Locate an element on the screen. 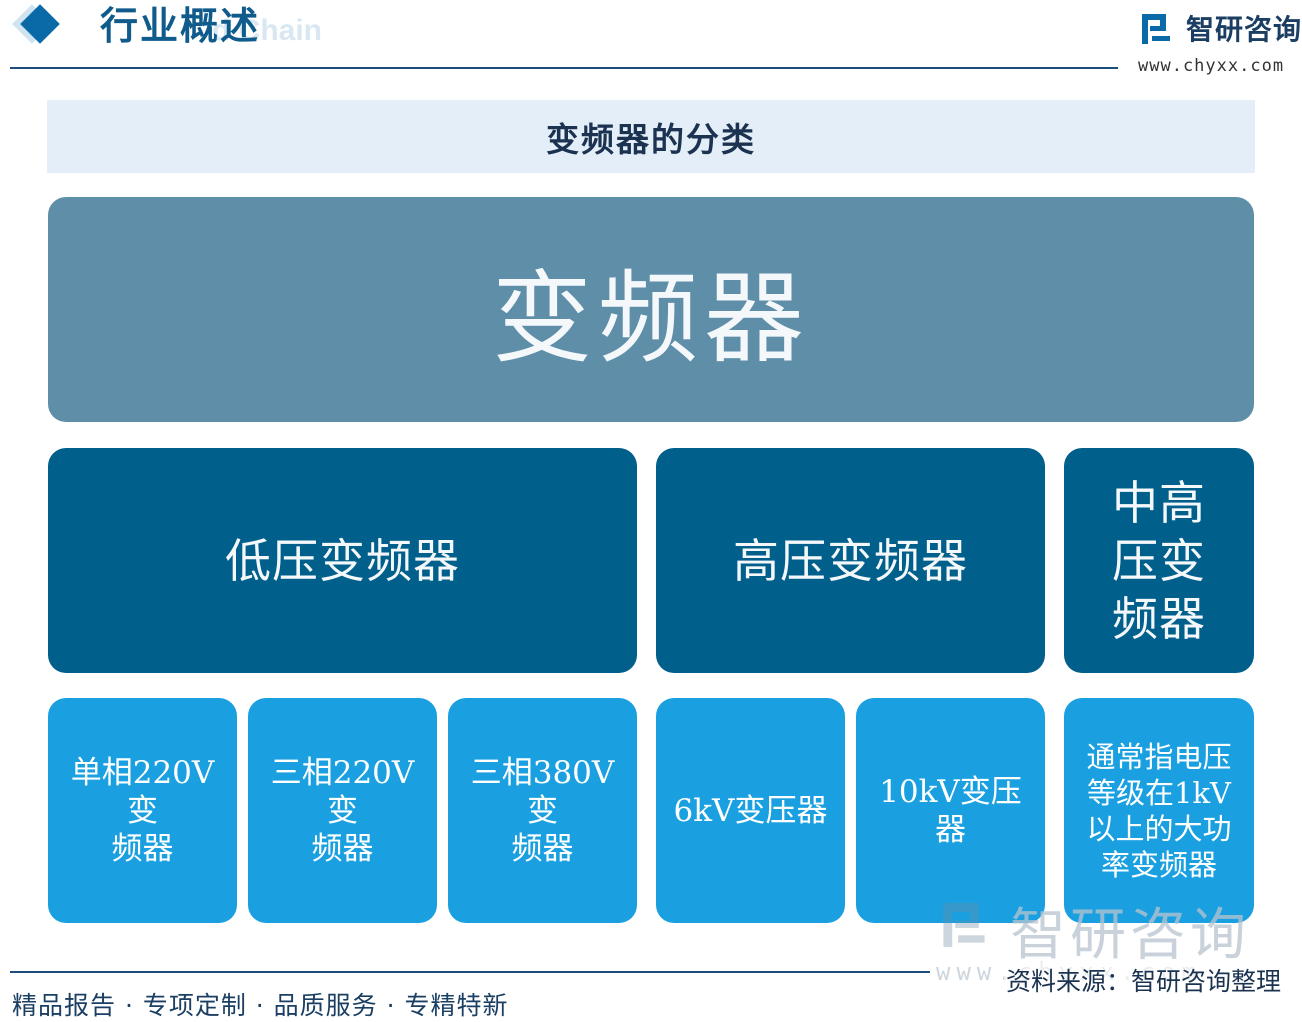 The height and width of the screenshot is (1022, 1302). category-label: 高压变频器 is located at coordinates (850, 560).